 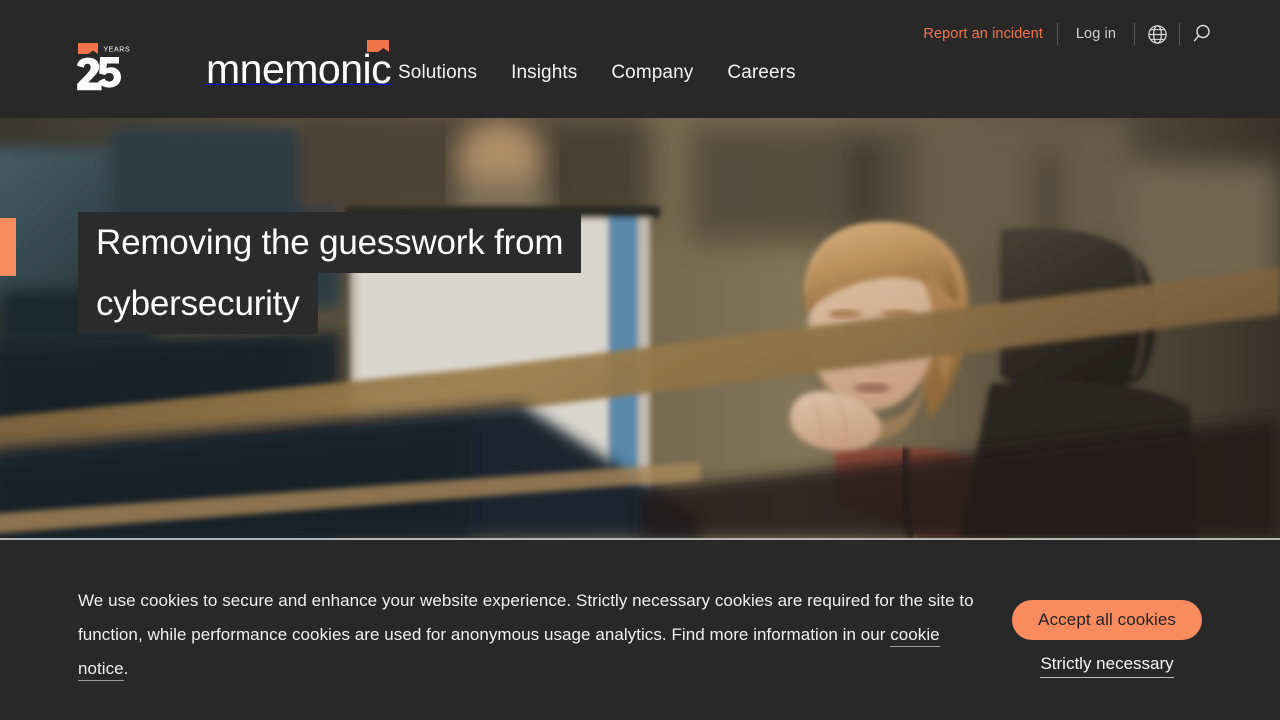 What do you see at coordinates (299, 69) in the screenshot?
I see `wordmark-label: mnemonic` at bounding box center [299, 69].